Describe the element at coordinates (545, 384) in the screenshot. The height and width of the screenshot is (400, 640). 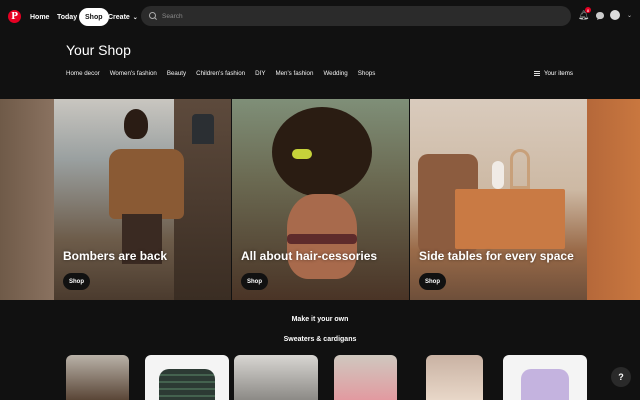
I see `cardigan-image` at that location.